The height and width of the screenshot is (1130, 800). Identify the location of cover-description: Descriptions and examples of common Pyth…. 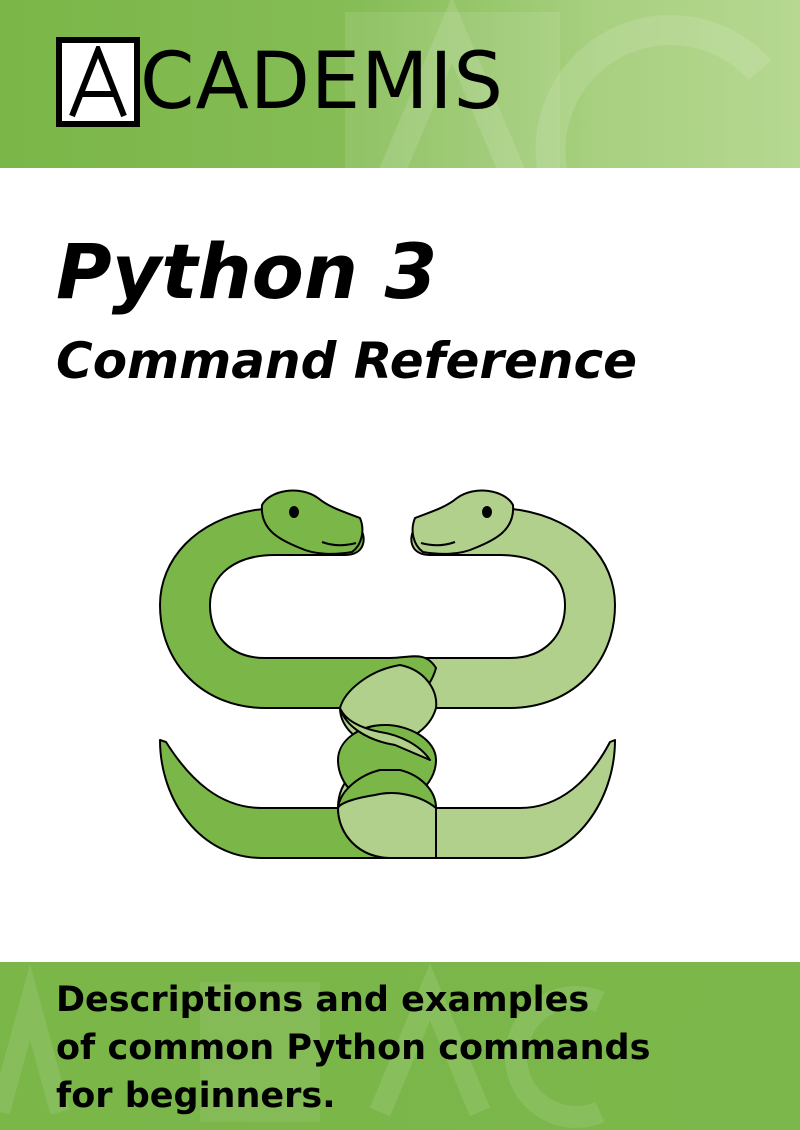
(353, 1048).